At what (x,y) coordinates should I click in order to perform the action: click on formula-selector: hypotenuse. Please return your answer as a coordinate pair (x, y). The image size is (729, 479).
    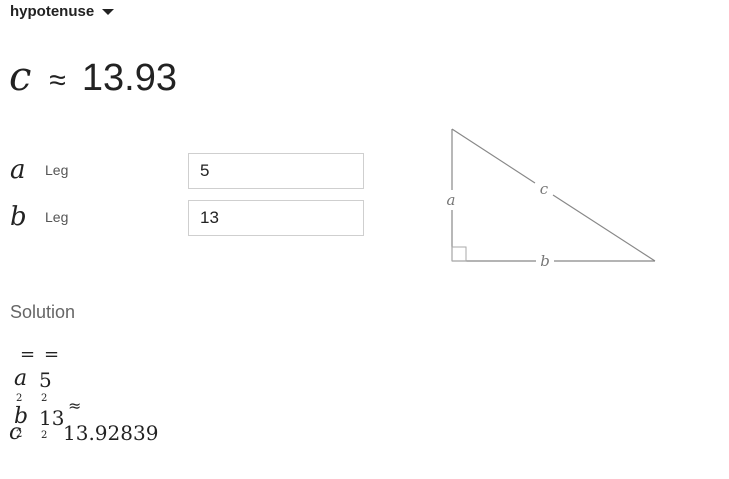
    Looking at the image, I should click on (62, 11).